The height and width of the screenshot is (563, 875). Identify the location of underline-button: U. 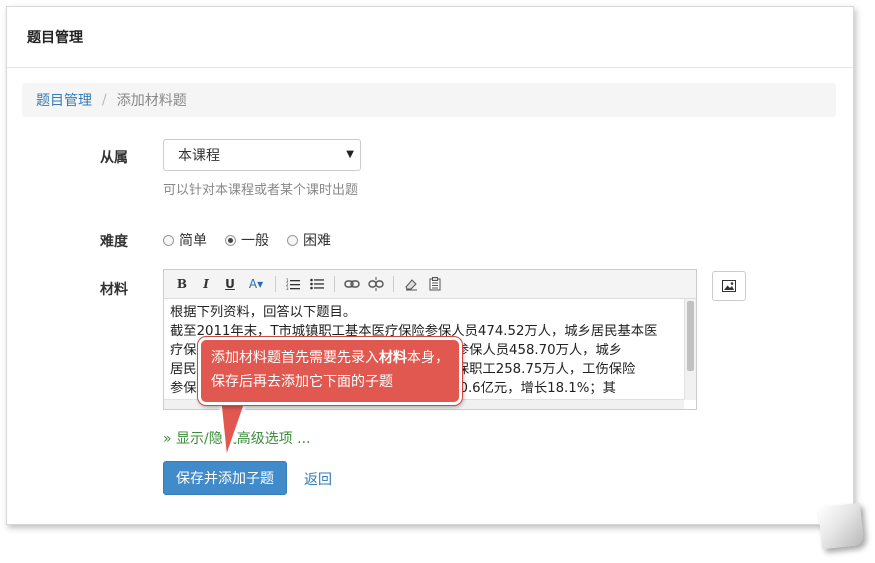
(230, 284).